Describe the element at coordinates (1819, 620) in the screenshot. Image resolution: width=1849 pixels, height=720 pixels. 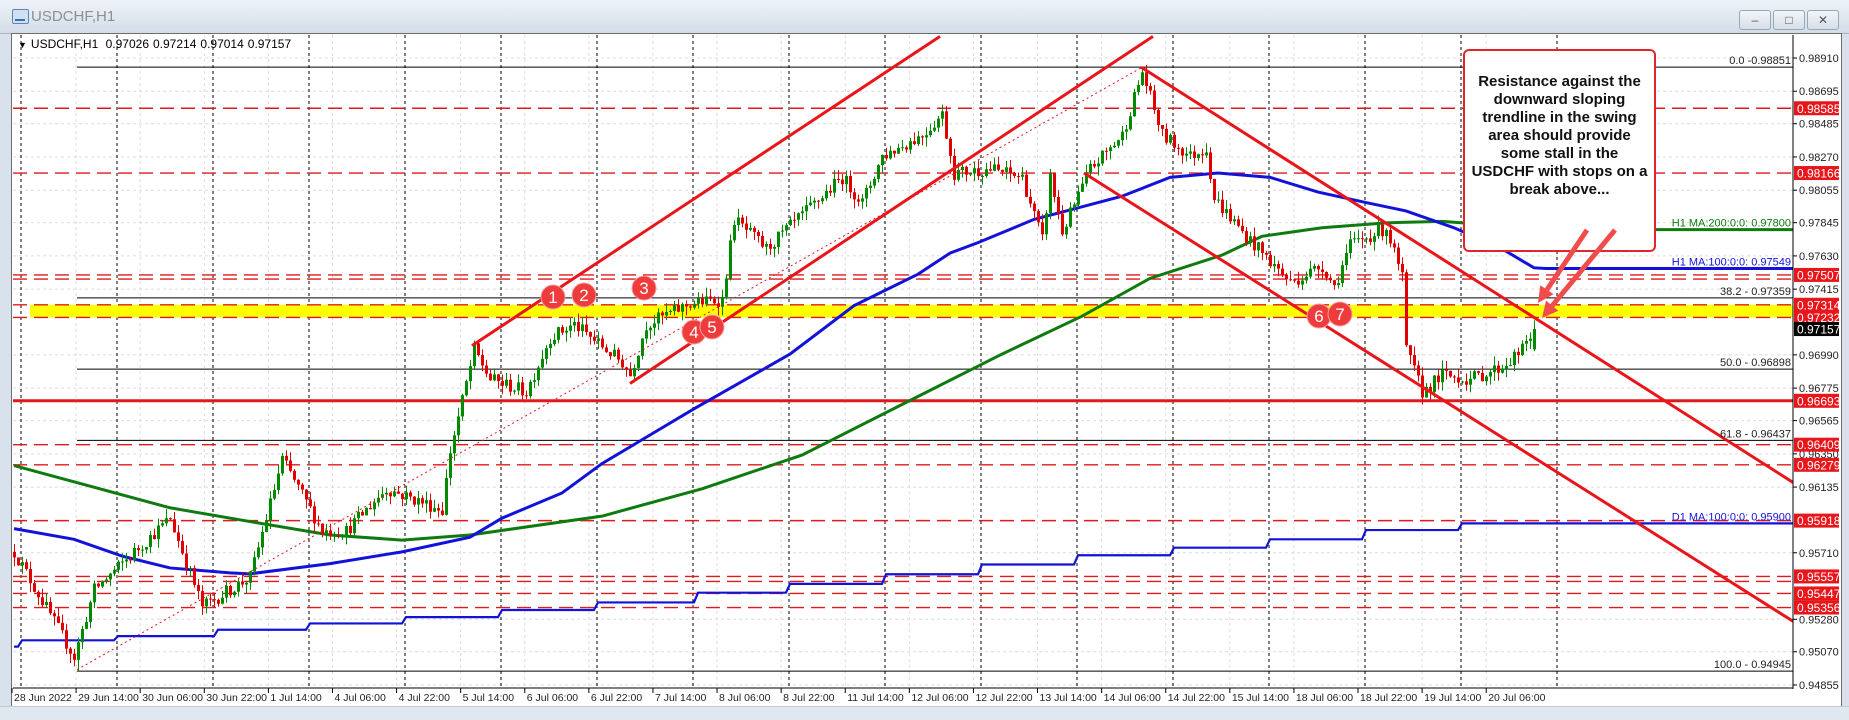
I see `price-axis-label: 0.95280` at that location.